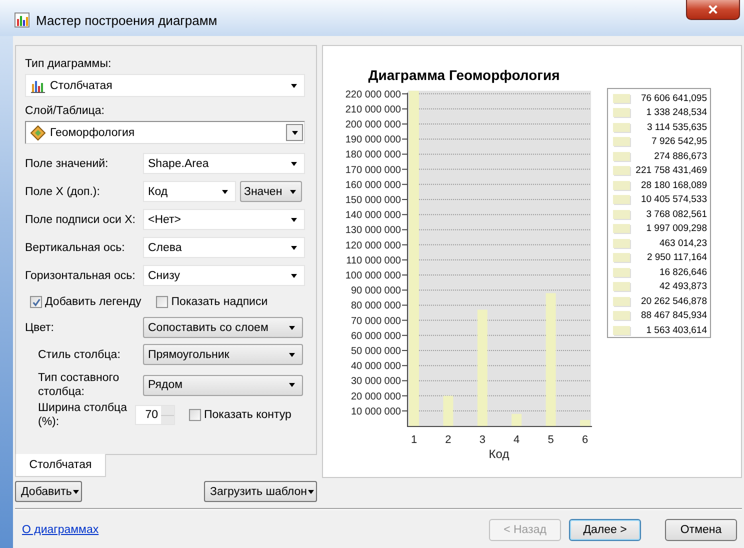 The width and height of the screenshot is (744, 548). I want to click on axis-label: 3, so click(482, 440).